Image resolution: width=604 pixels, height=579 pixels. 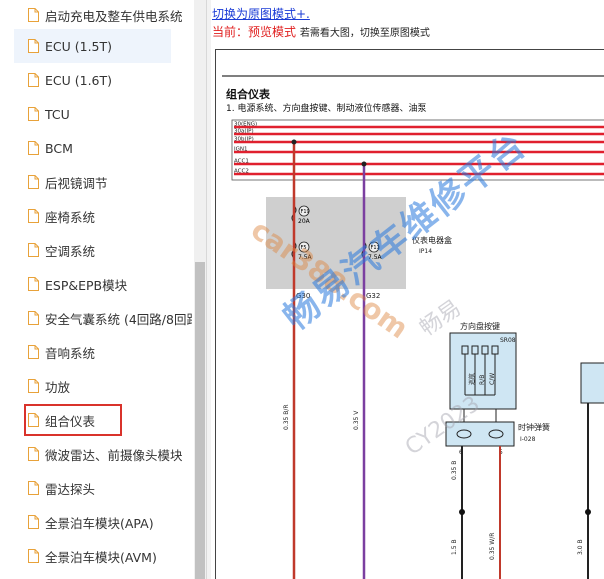 What do you see at coordinates (492, 546) in the screenshot?
I see `lower-wire-label-2: 0.35 W/R` at bounding box center [492, 546].